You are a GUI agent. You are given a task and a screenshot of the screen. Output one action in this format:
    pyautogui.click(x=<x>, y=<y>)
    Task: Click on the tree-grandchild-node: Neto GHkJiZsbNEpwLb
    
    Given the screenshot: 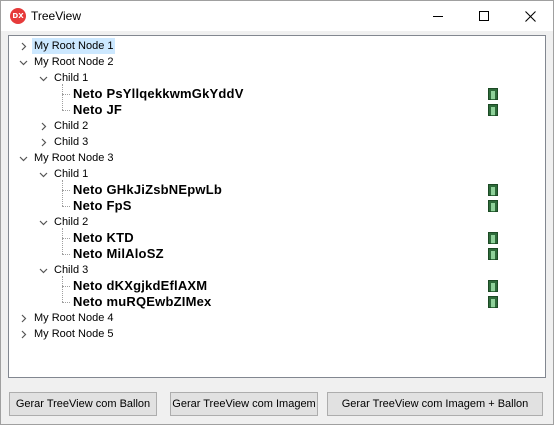 What is the action you would take?
    pyautogui.click(x=274, y=190)
    